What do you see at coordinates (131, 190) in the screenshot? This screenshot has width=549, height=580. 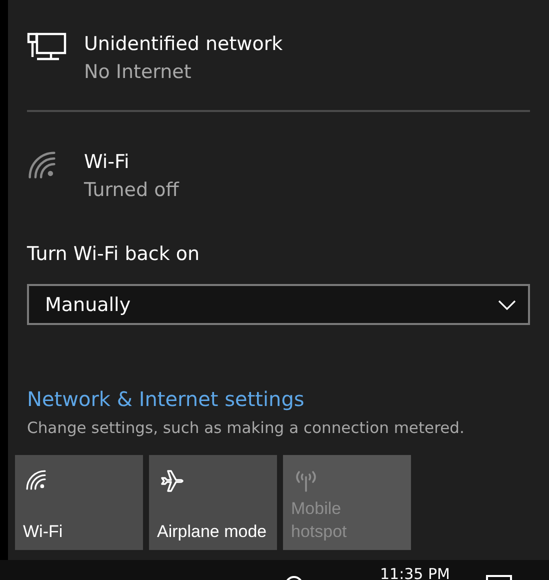 I see `network-status: Turned off` at bounding box center [131, 190].